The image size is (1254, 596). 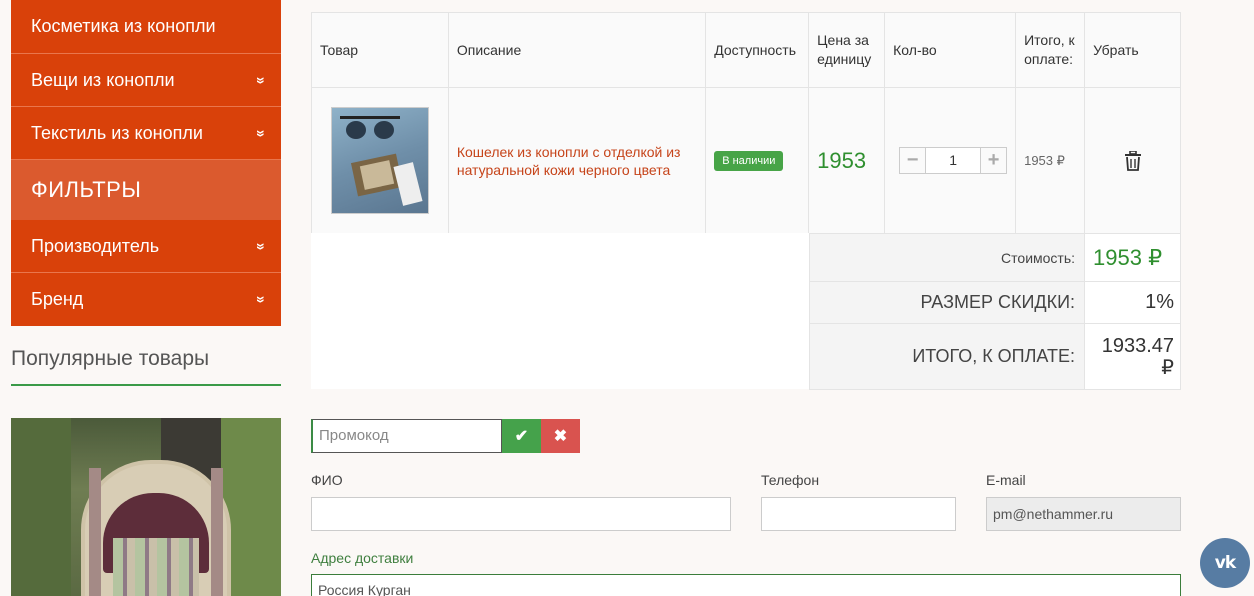 What do you see at coordinates (57, 299) in the screenshot?
I see `filter-label: Бренд` at bounding box center [57, 299].